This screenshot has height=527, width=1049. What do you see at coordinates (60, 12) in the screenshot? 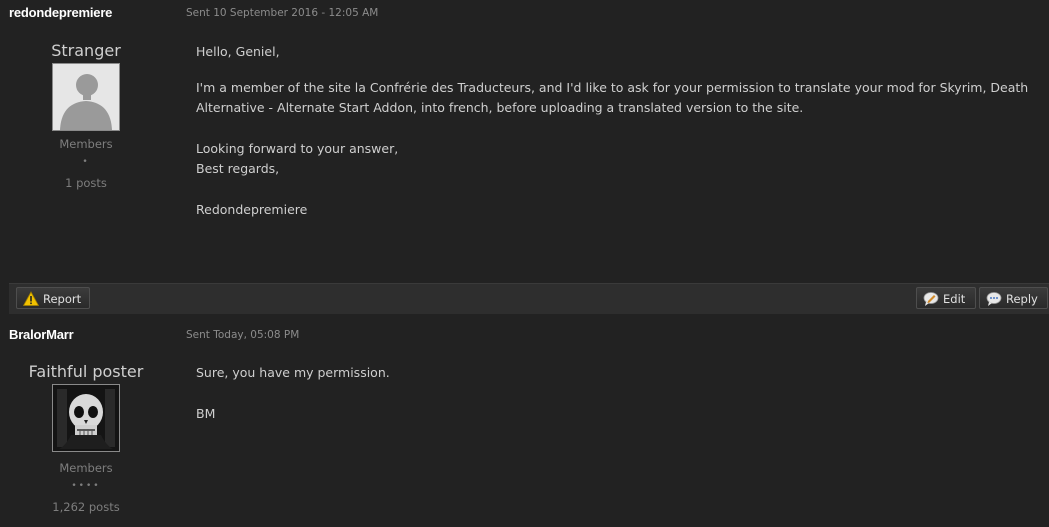
I see `author-name: redondepremiere` at bounding box center [60, 12].